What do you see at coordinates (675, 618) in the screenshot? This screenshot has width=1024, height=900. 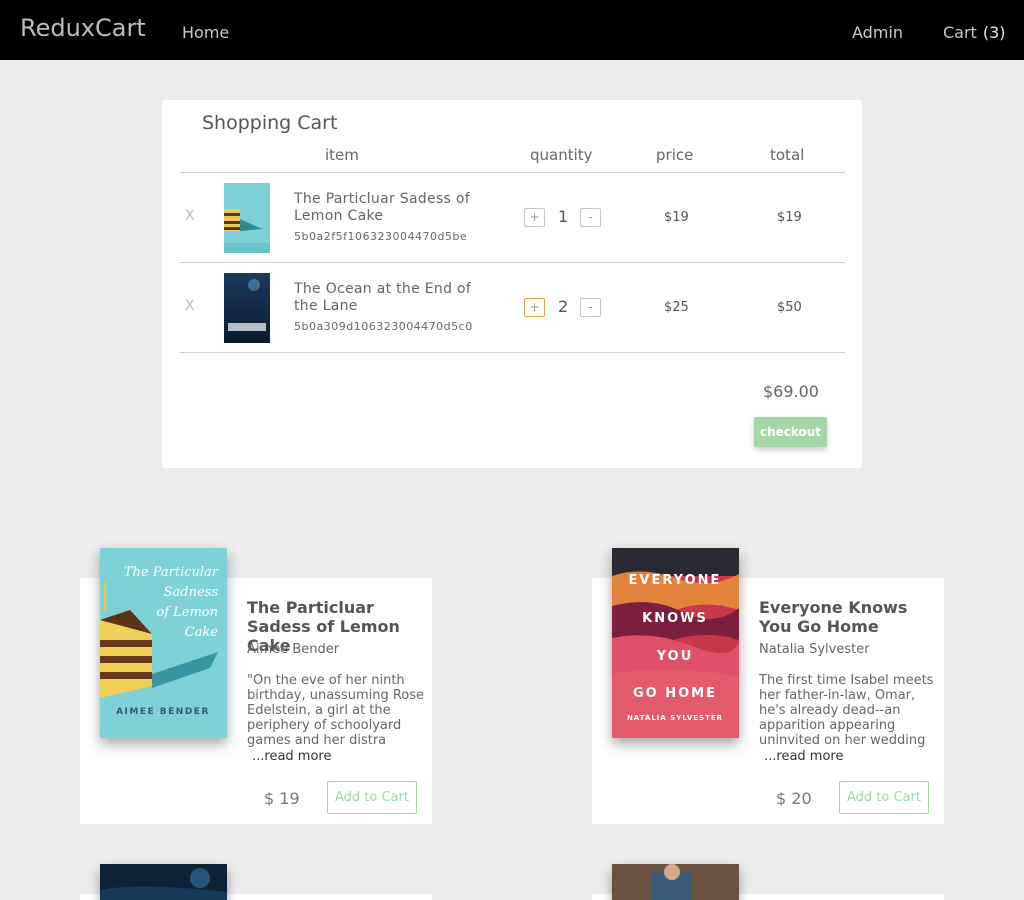 I see `svg-text: KNOWS` at bounding box center [675, 618].